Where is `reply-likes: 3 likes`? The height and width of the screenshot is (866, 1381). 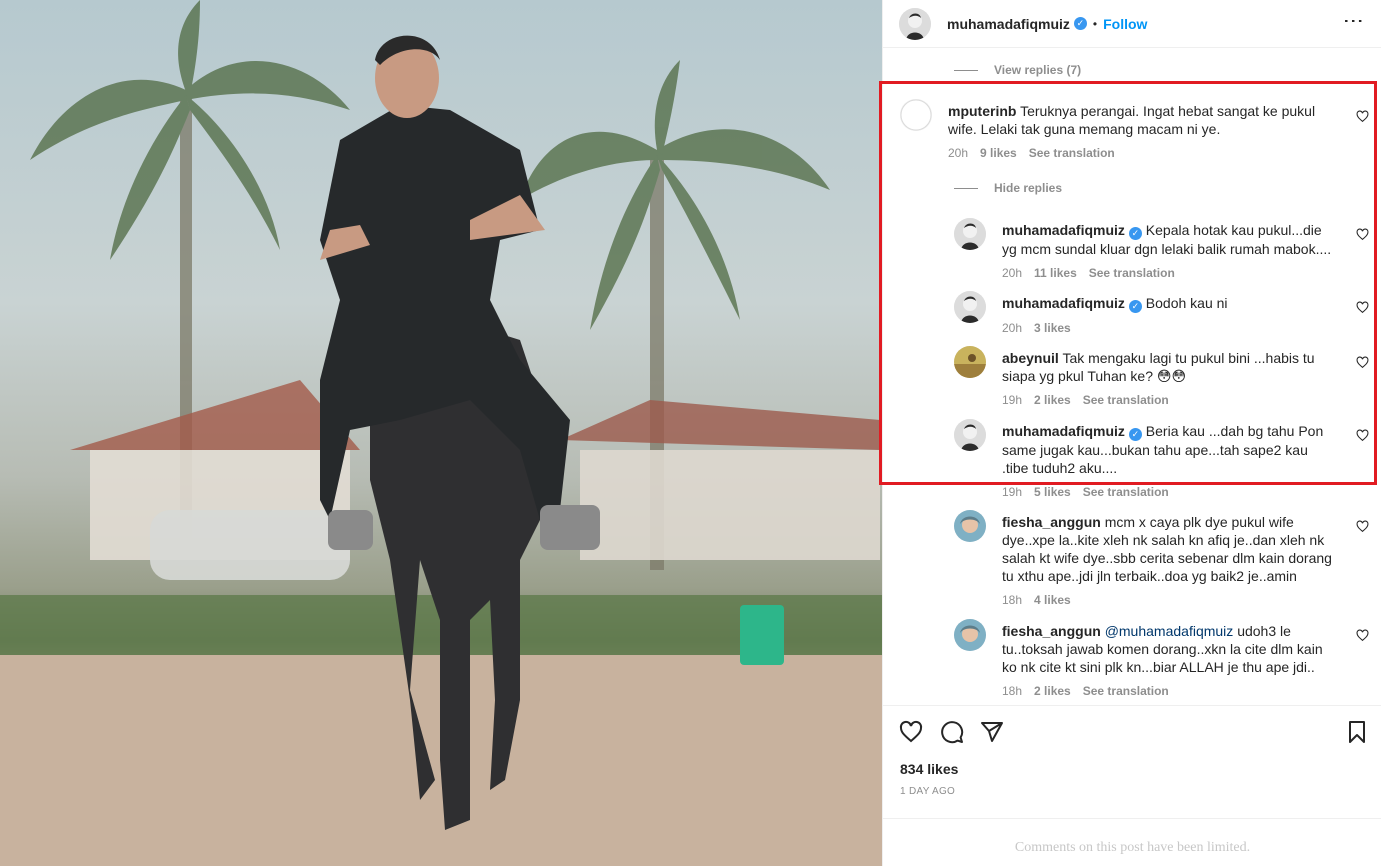
reply-likes: 3 likes is located at coordinates (1052, 328).